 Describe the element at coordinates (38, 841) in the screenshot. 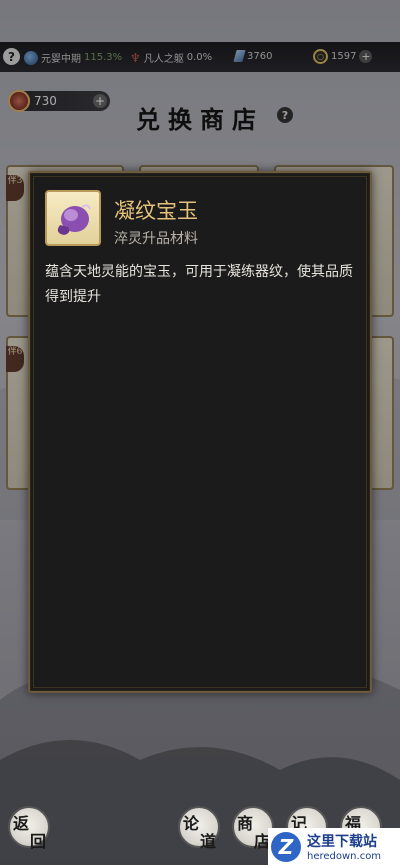

I see `back-char-2: 回` at that location.